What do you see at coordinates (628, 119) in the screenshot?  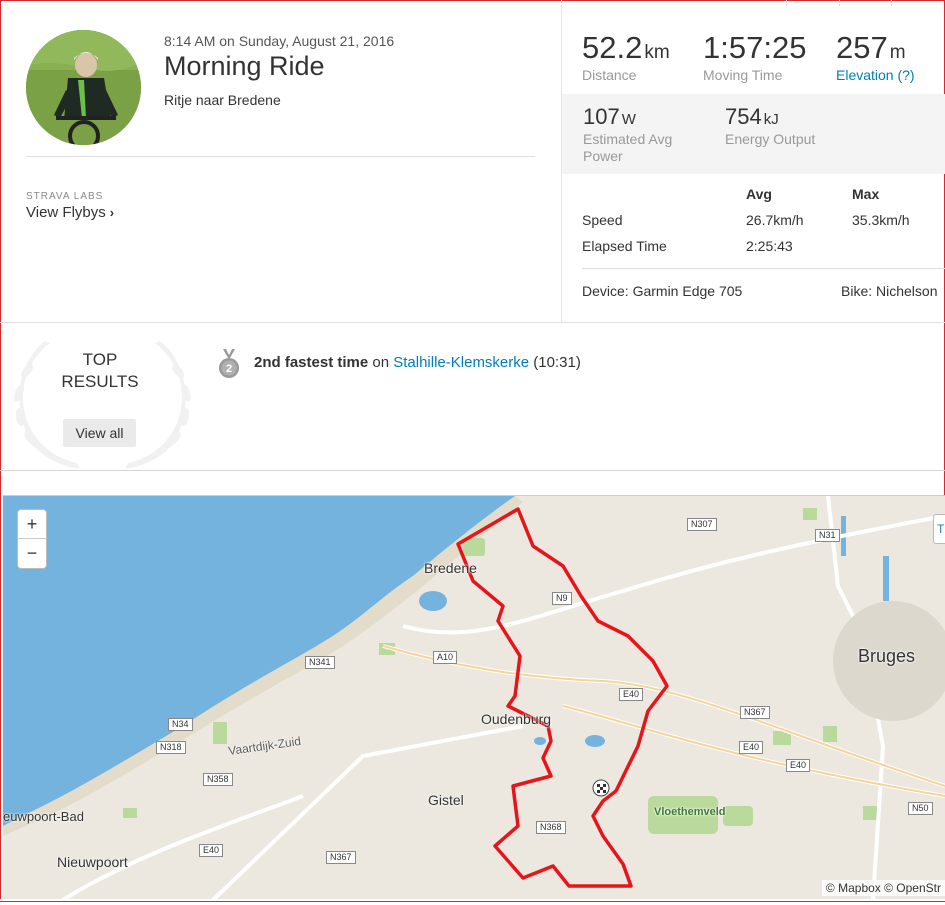 I see `power-unit: W` at bounding box center [628, 119].